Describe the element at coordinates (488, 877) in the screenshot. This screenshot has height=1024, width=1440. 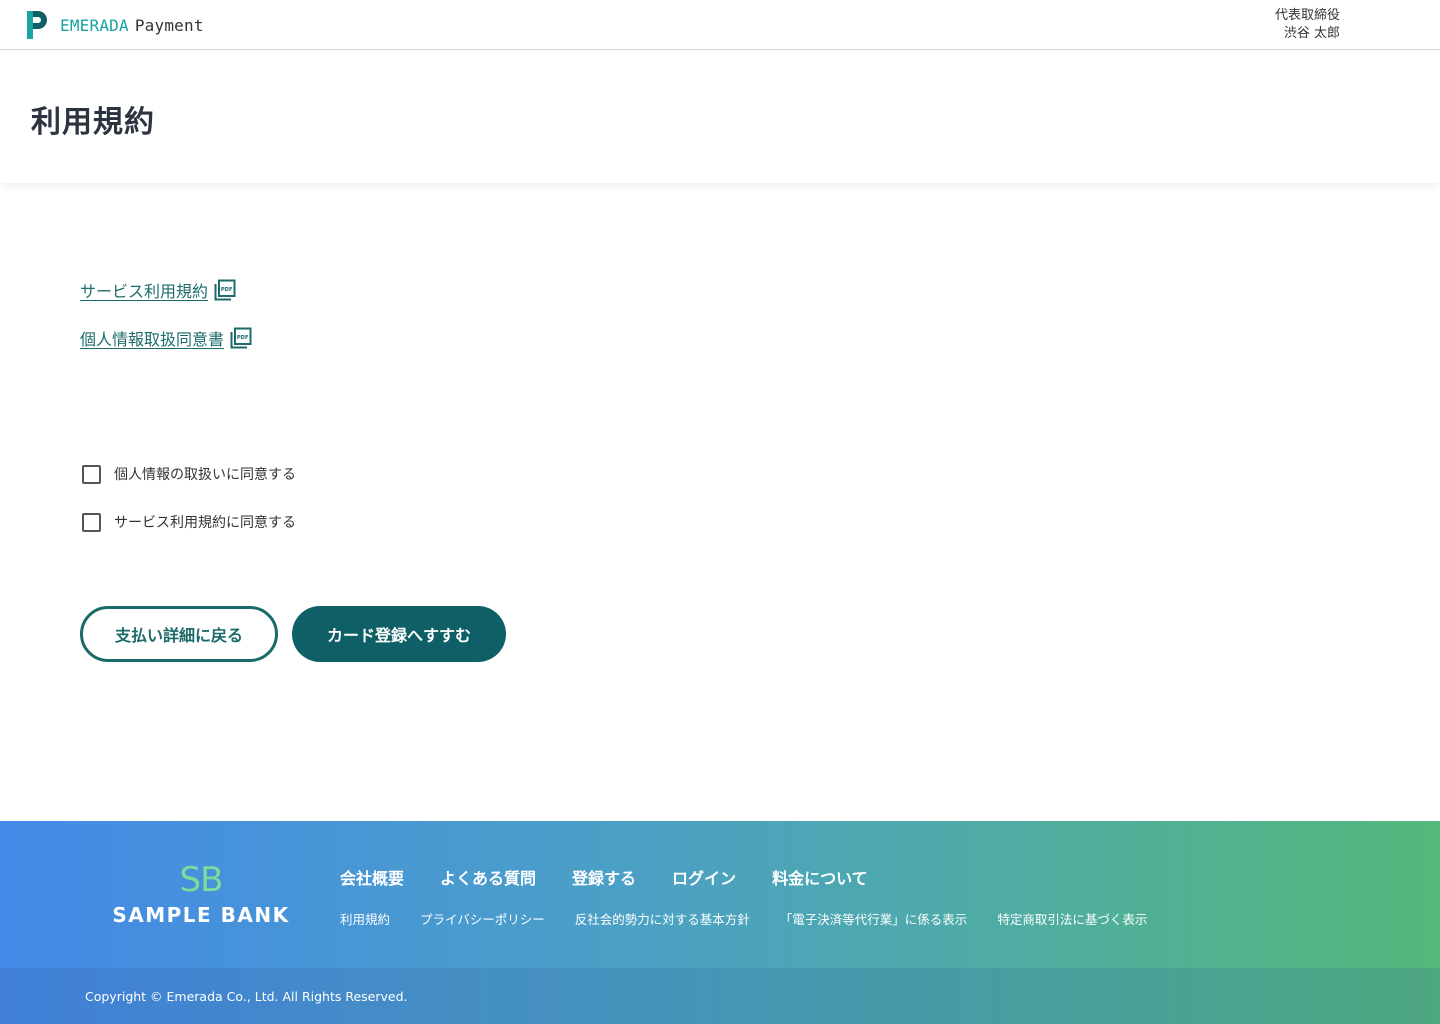
I see `footer-nav-faq: よくある質問` at that location.